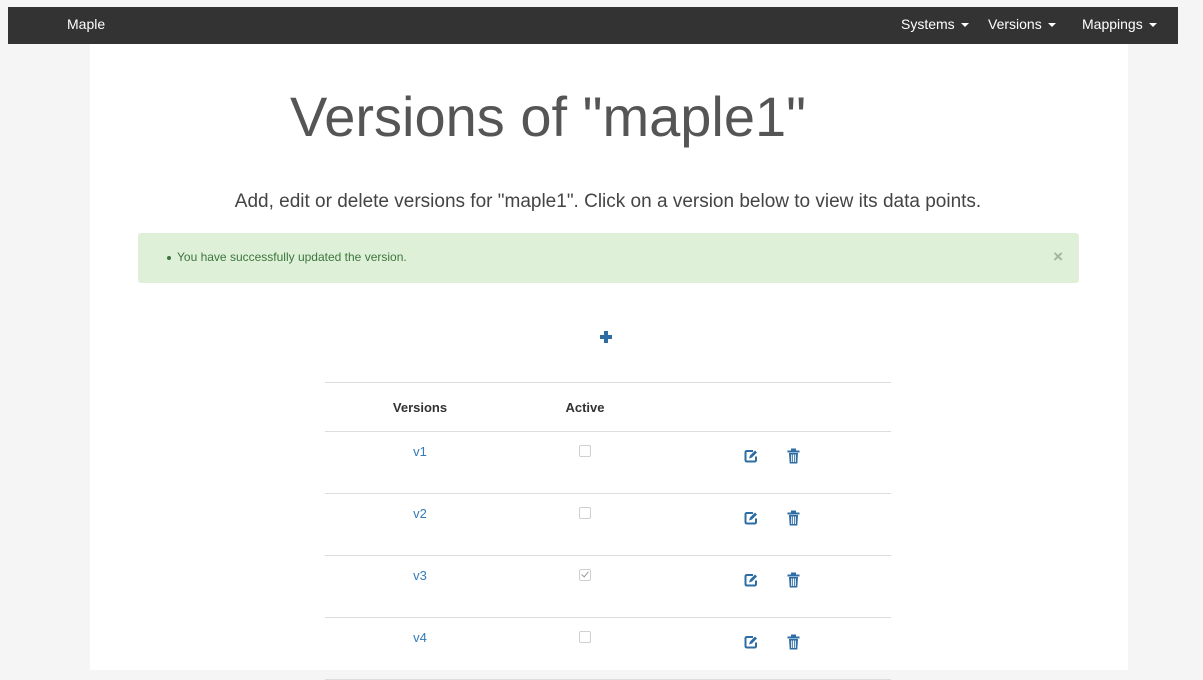 The image size is (1203, 680). I want to click on navbar-brand: Maple, so click(86, 24).